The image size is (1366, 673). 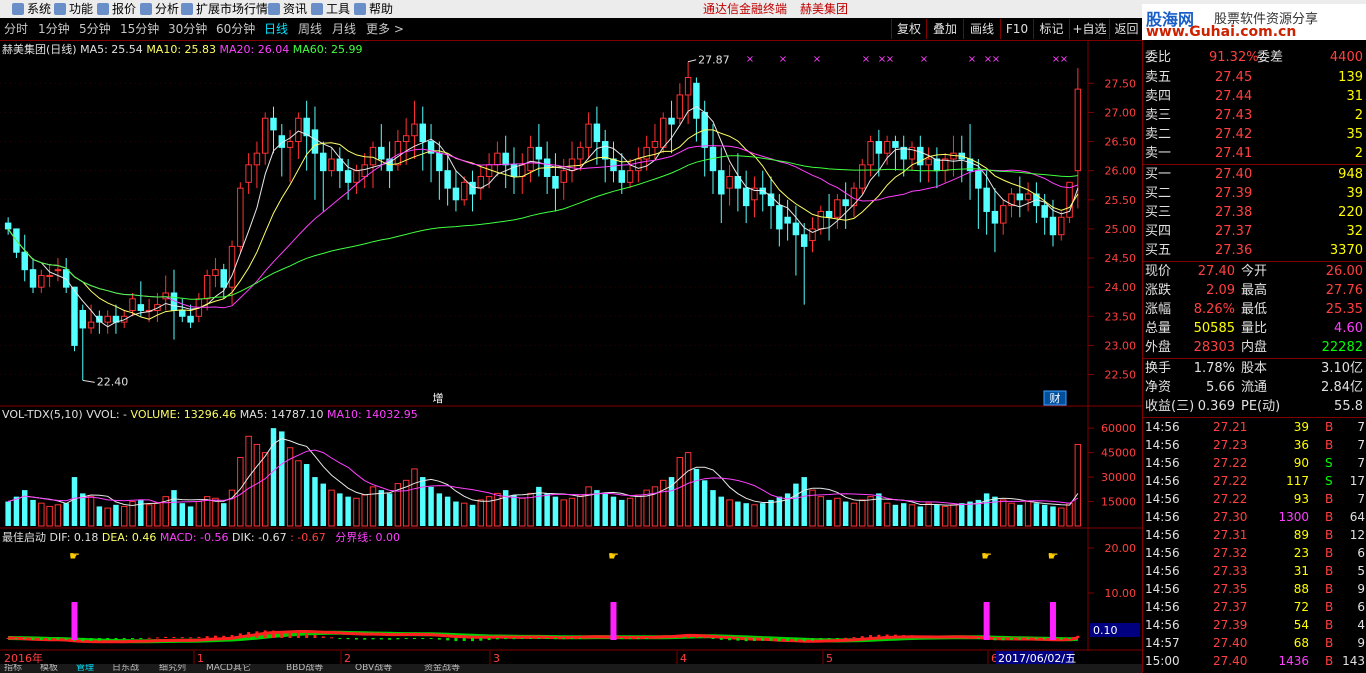 I want to click on toolbar-button: 返回, so click(x=1126, y=29).